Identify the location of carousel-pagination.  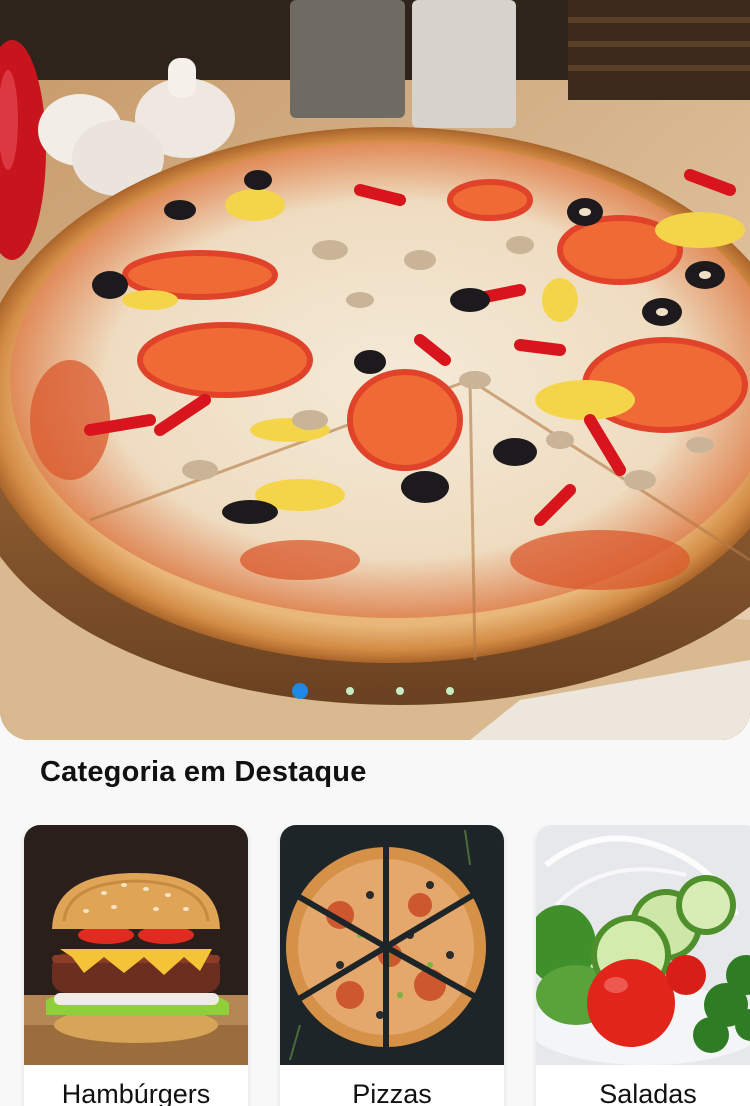
(375, 691).